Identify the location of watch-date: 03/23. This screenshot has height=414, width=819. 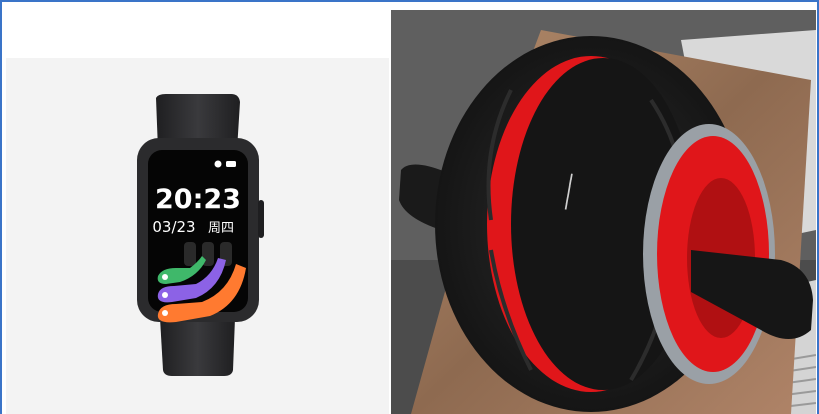
(173, 227).